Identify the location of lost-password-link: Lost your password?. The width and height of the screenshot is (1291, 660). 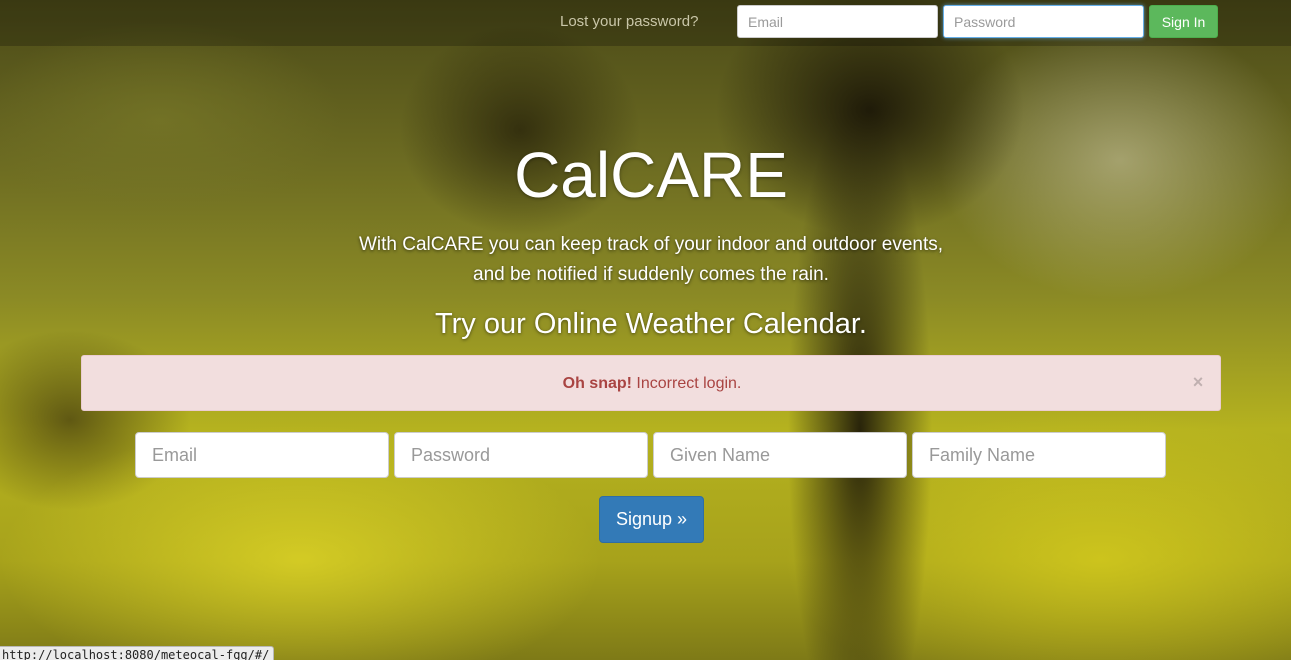
(629, 21).